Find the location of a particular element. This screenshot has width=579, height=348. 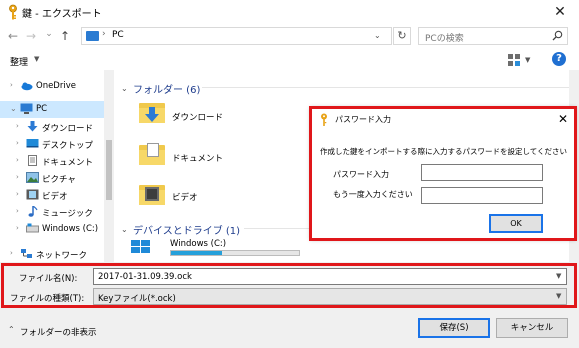

windows-drive-icon is located at coordinates (141, 247).